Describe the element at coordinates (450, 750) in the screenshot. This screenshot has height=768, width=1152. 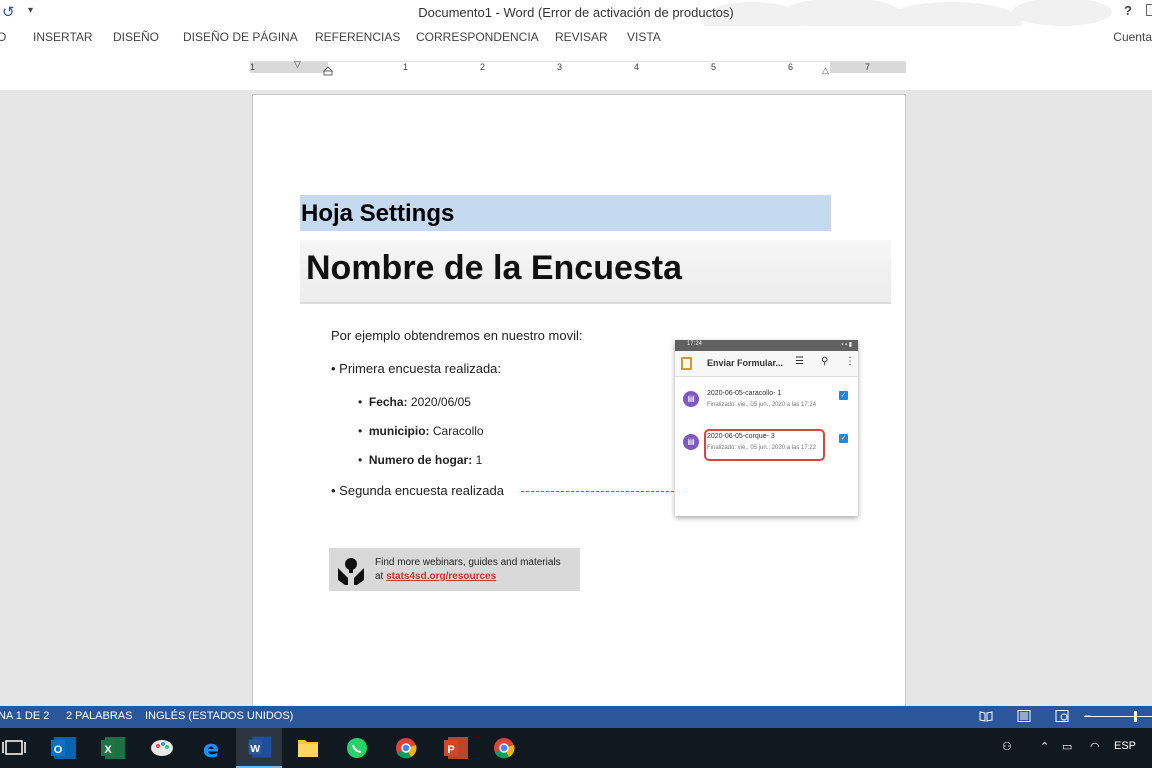
I see `svg-text: P` at that location.